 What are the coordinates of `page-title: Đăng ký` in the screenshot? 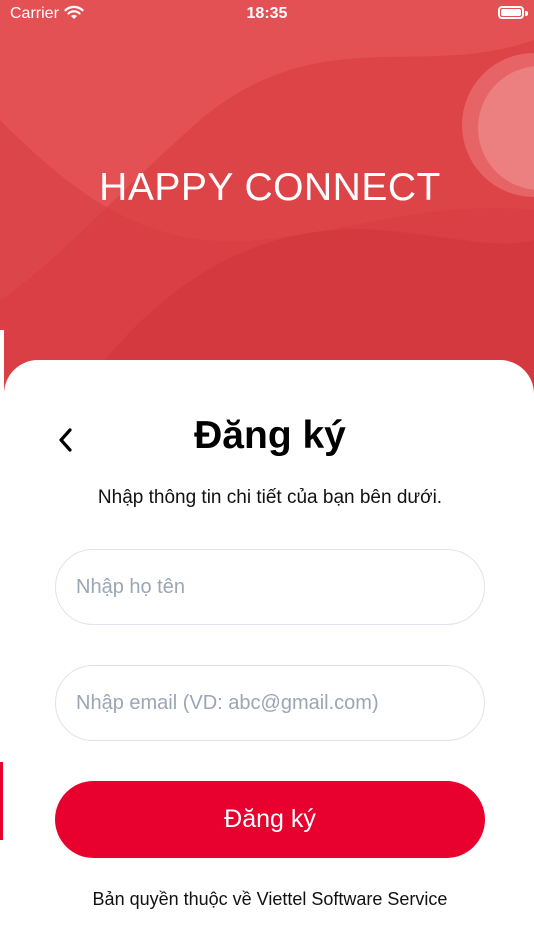 It's located at (270, 435).